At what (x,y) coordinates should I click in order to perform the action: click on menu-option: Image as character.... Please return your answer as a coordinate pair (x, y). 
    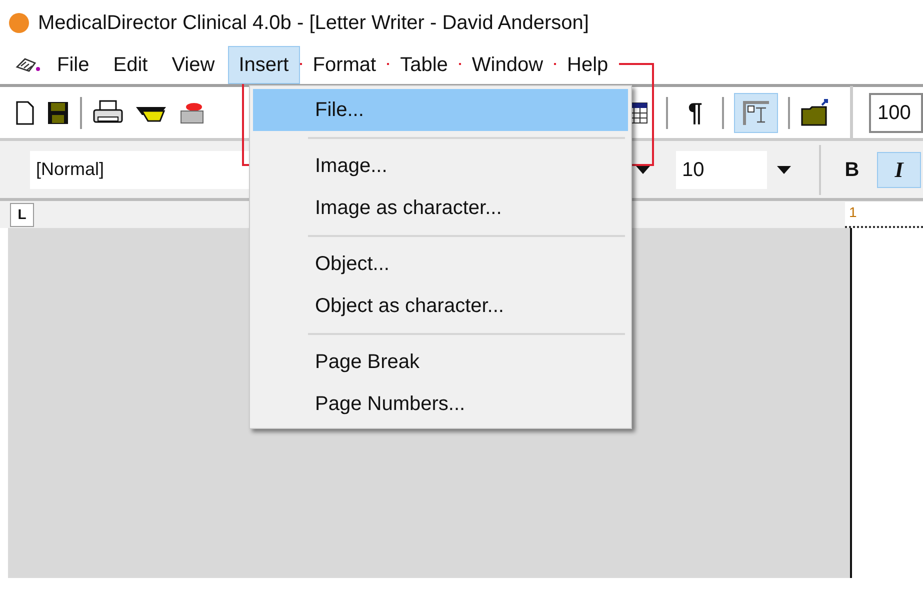
    Looking at the image, I should click on (440, 208).